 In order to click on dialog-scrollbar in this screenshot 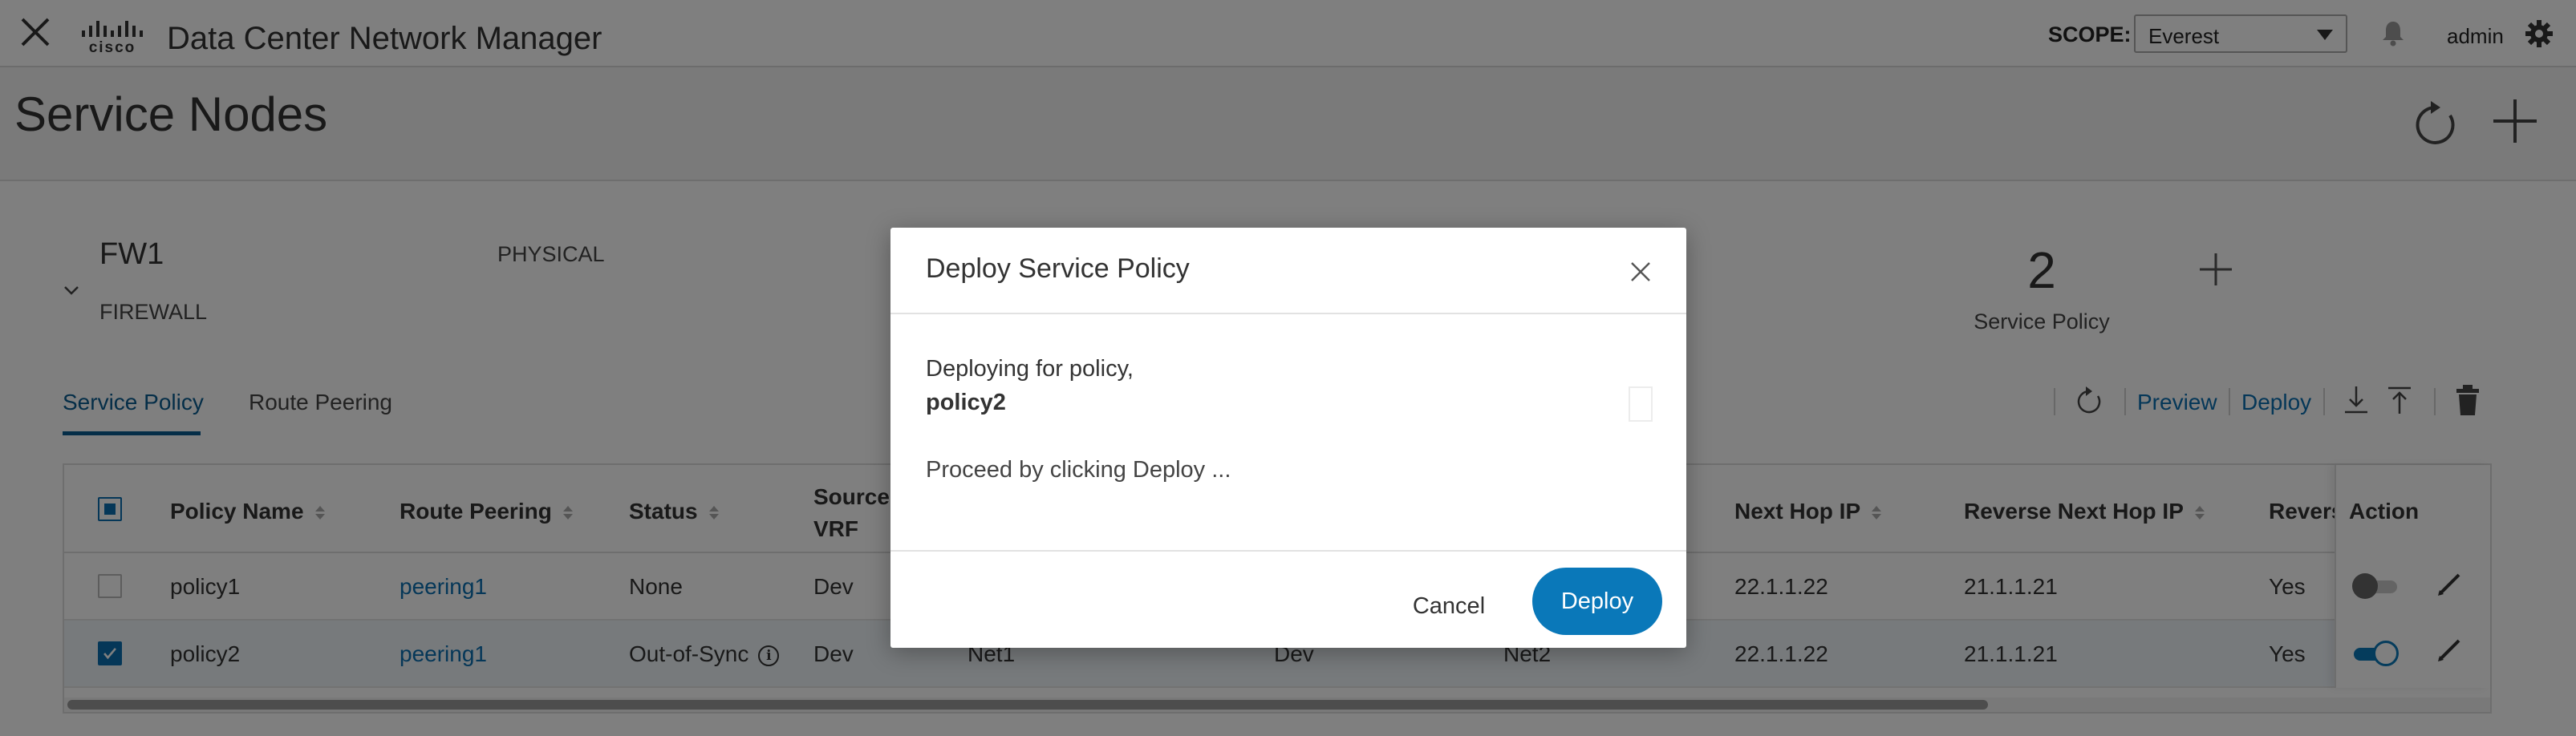, I will do `click(1641, 404)`.